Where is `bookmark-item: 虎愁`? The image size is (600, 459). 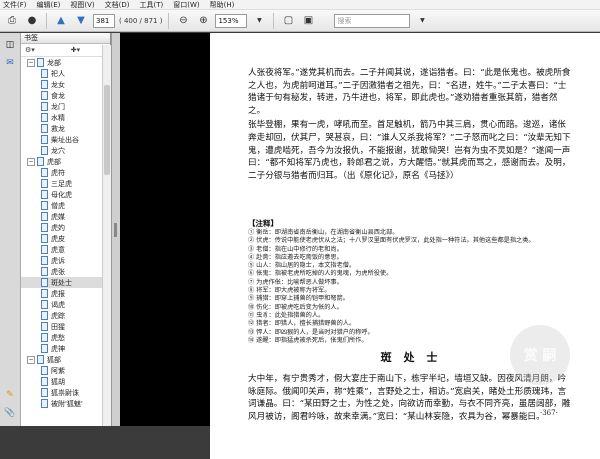 bookmark-item: 虎愁 is located at coordinates (65, 337).